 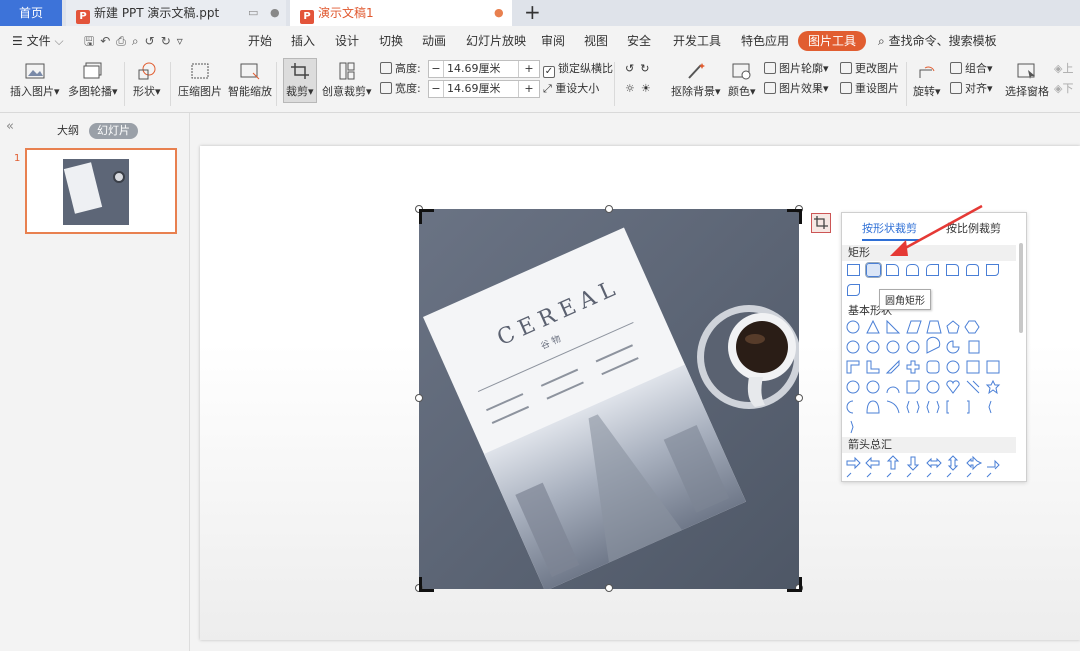 I want to click on tab-slides: 幻灯片, so click(x=113, y=131).